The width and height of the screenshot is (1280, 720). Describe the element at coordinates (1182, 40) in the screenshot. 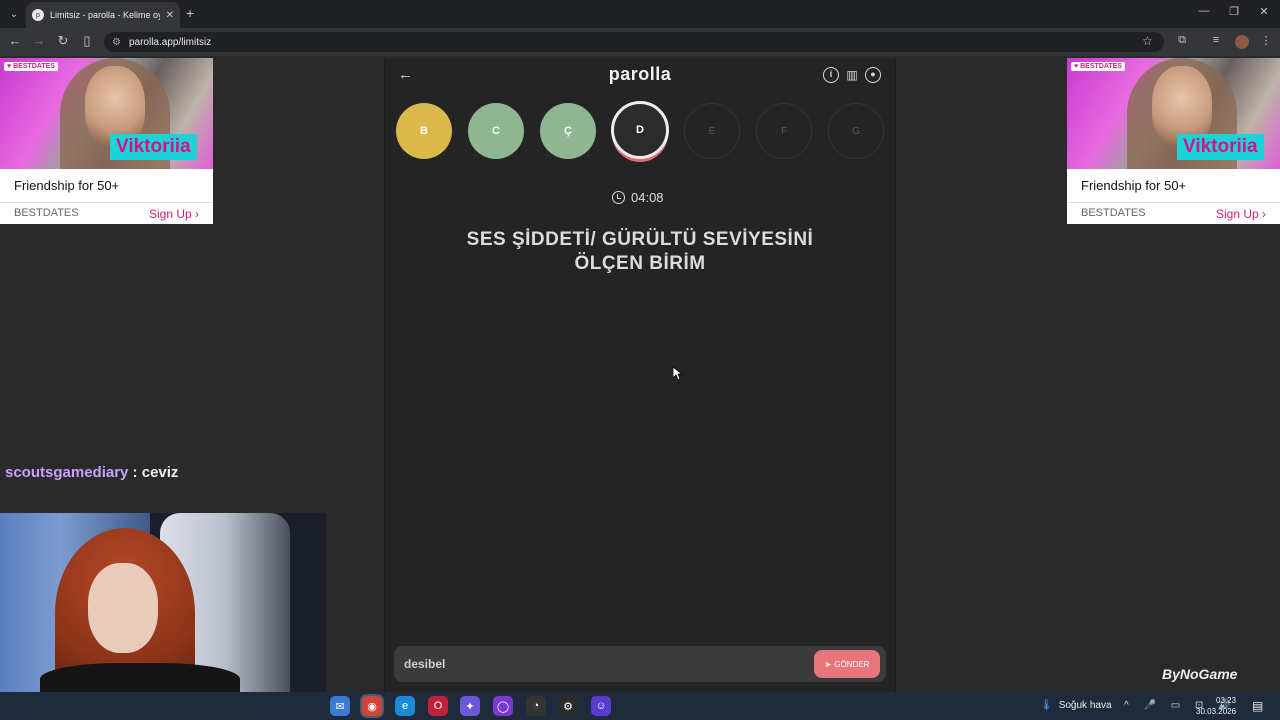

I see `extensions-icon: ⧉` at that location.